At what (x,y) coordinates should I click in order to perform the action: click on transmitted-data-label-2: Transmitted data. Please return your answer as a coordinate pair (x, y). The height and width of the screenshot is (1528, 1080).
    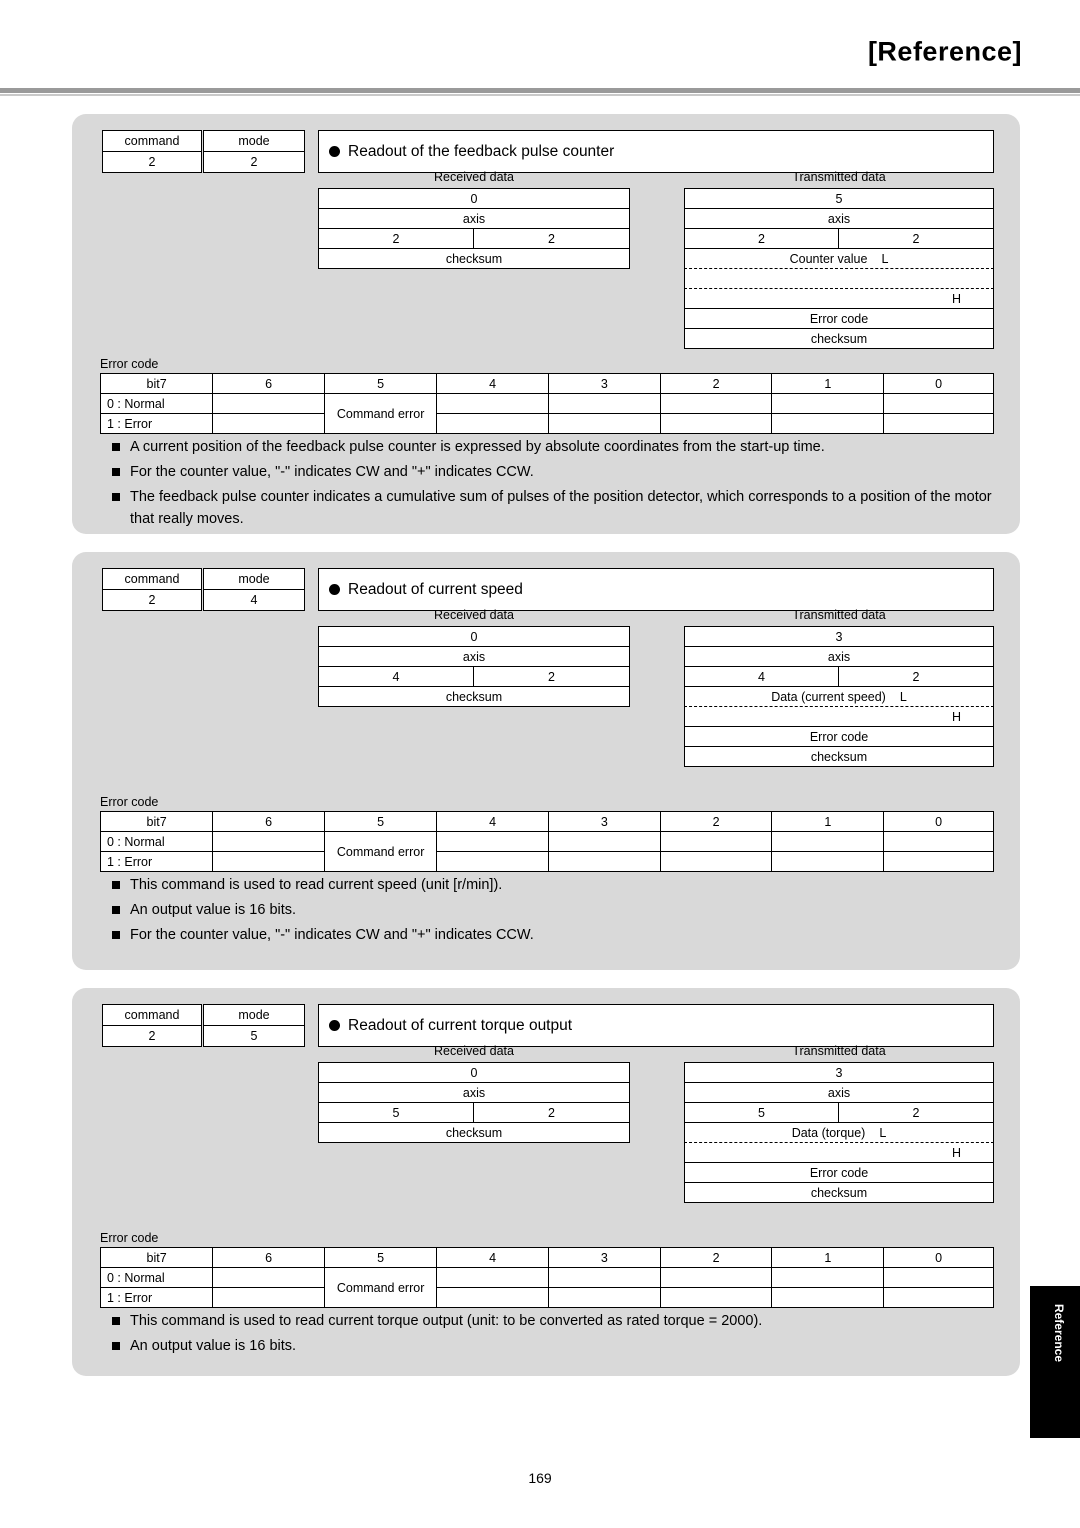
    Looking at the image, I should click on (839, 615).